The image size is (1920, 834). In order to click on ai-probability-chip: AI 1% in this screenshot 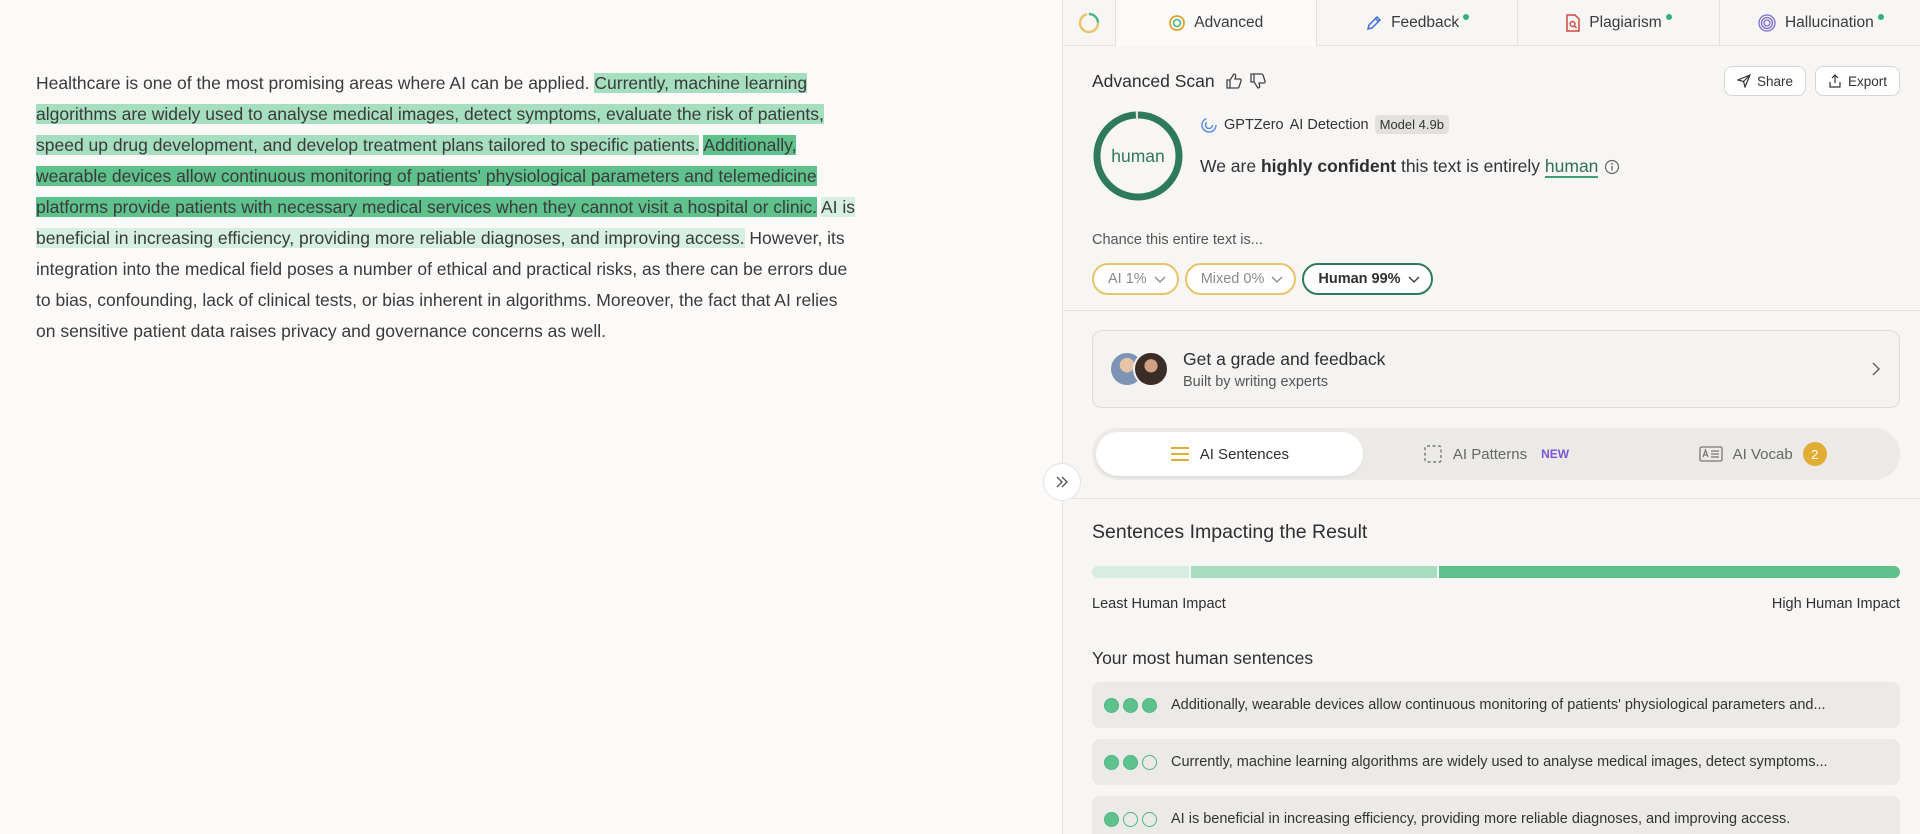, I will do `click(1135, 279)`.